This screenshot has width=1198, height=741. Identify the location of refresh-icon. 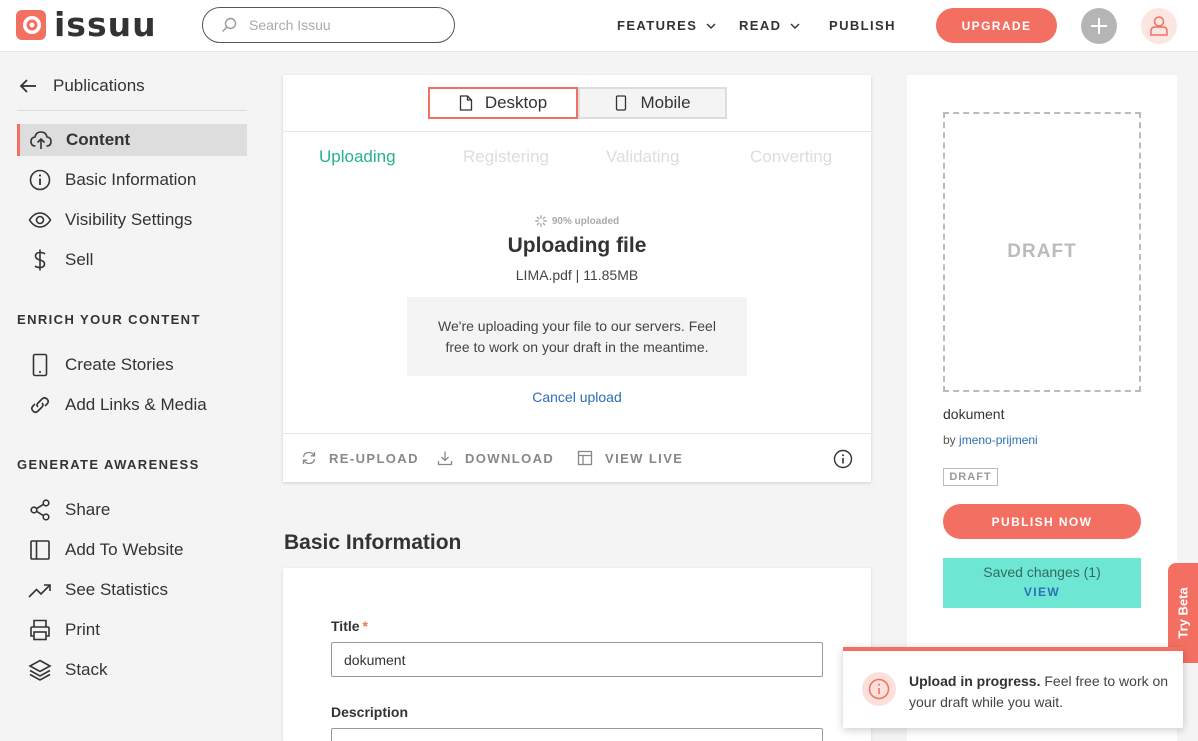
(309, 458).